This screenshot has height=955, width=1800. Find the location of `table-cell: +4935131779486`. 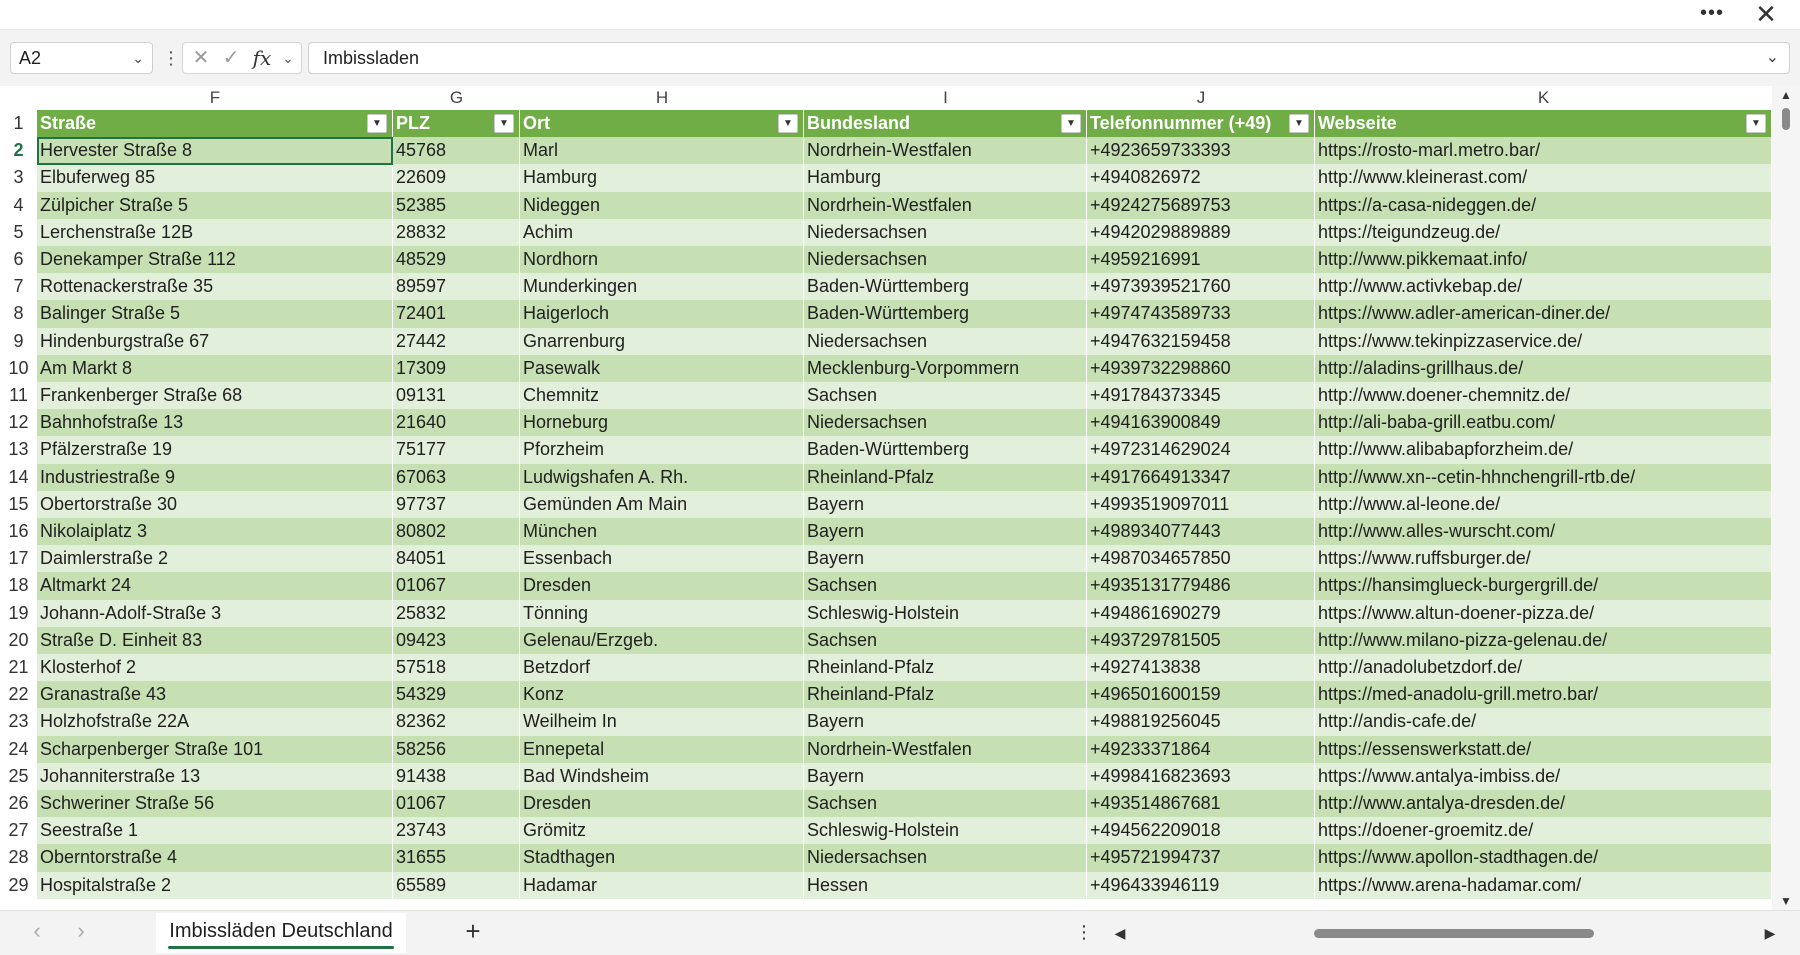

table-cell: +4935131779486 is located at coordinates (1201, 586).